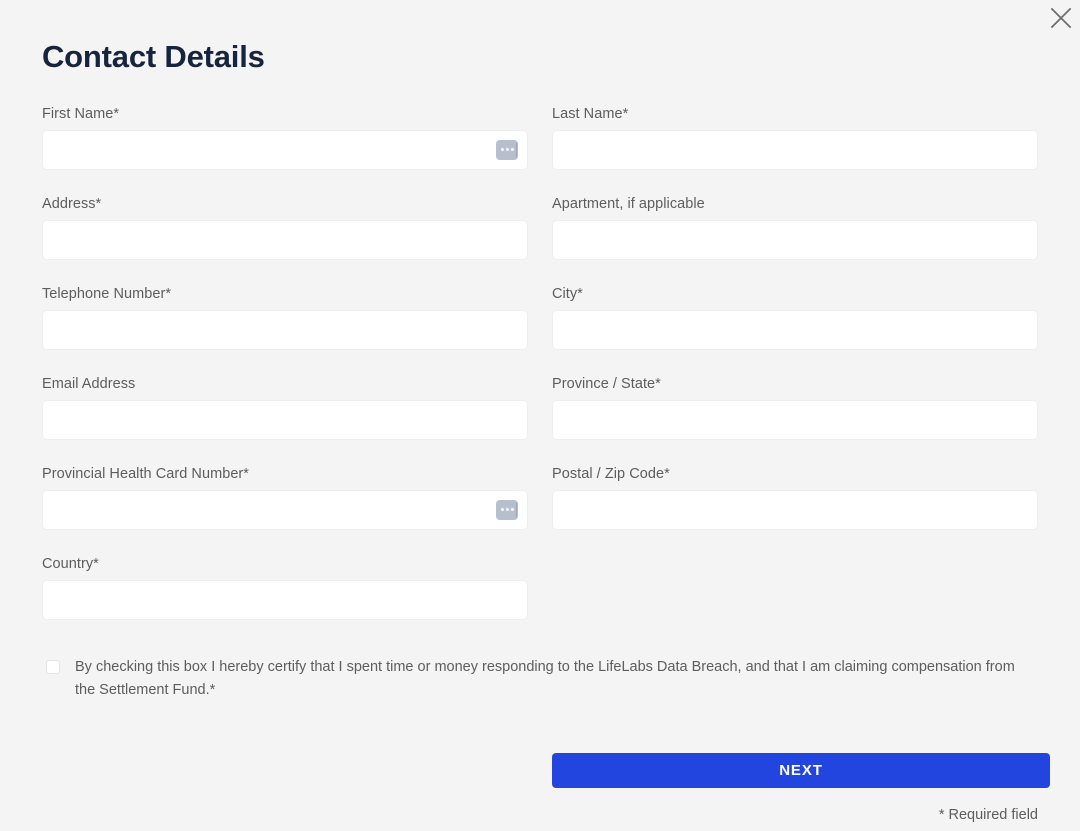 The width and height of the screenshot is (1080, 831). What do you see at coordinates (801, 770) in the screenshot?
I see `next-button: NEXT` at bounding box center [801, 770].